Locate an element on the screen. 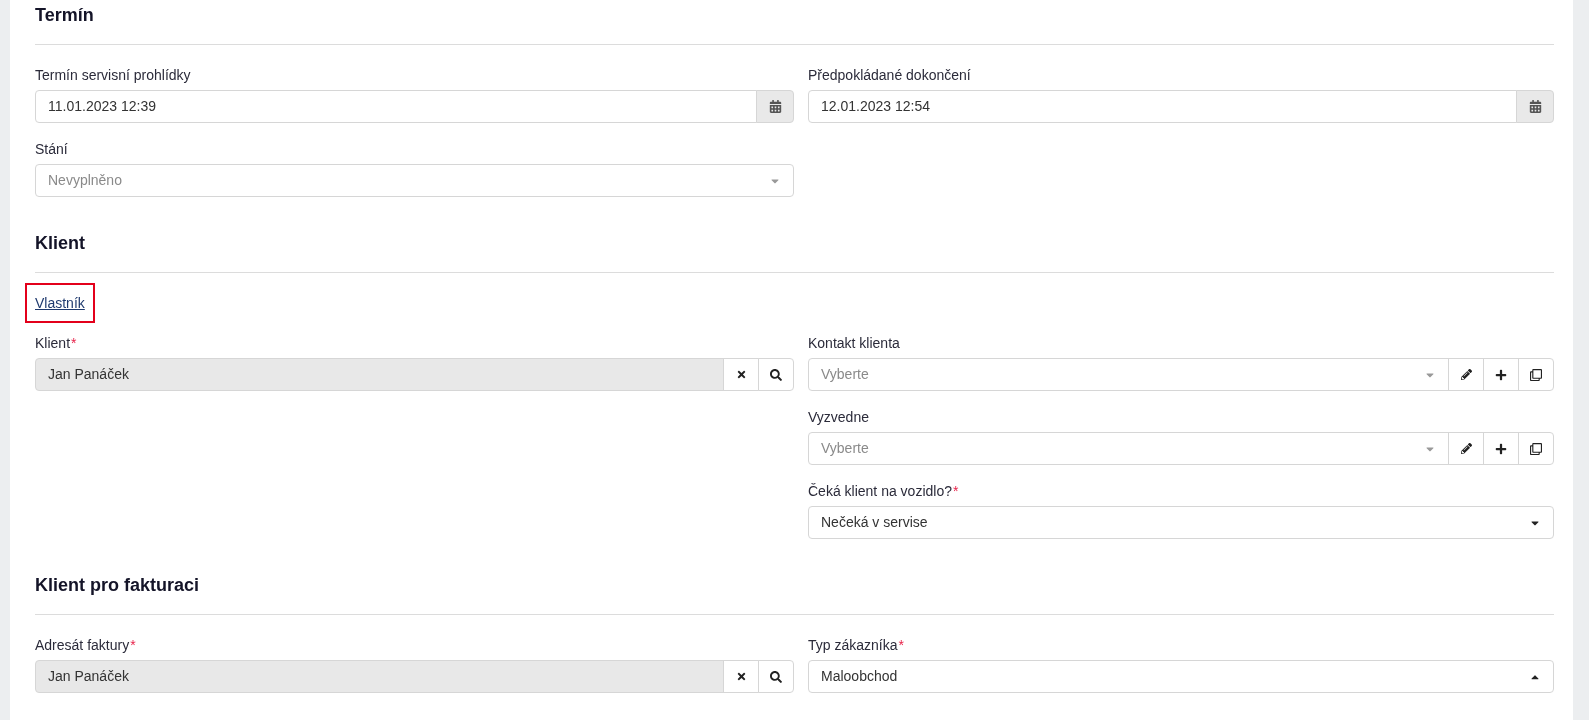  date-field: 11.01.2023 12:39 is located at coordinates (396, 106).